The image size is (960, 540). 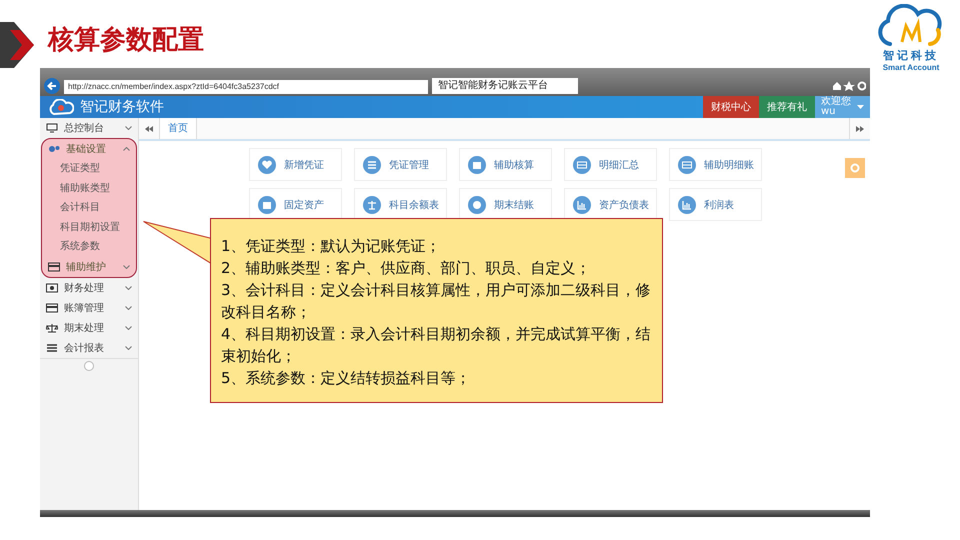 I want to click on collapse-handle-icon, so click(x=89, y=365).